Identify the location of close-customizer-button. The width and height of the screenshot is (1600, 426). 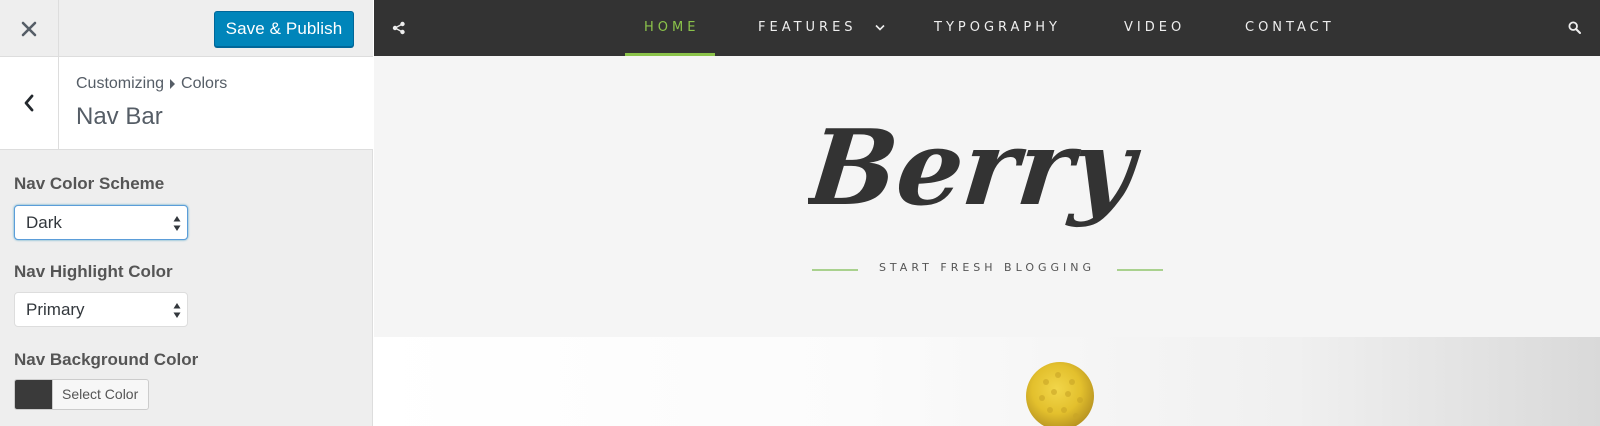
(29, 28).